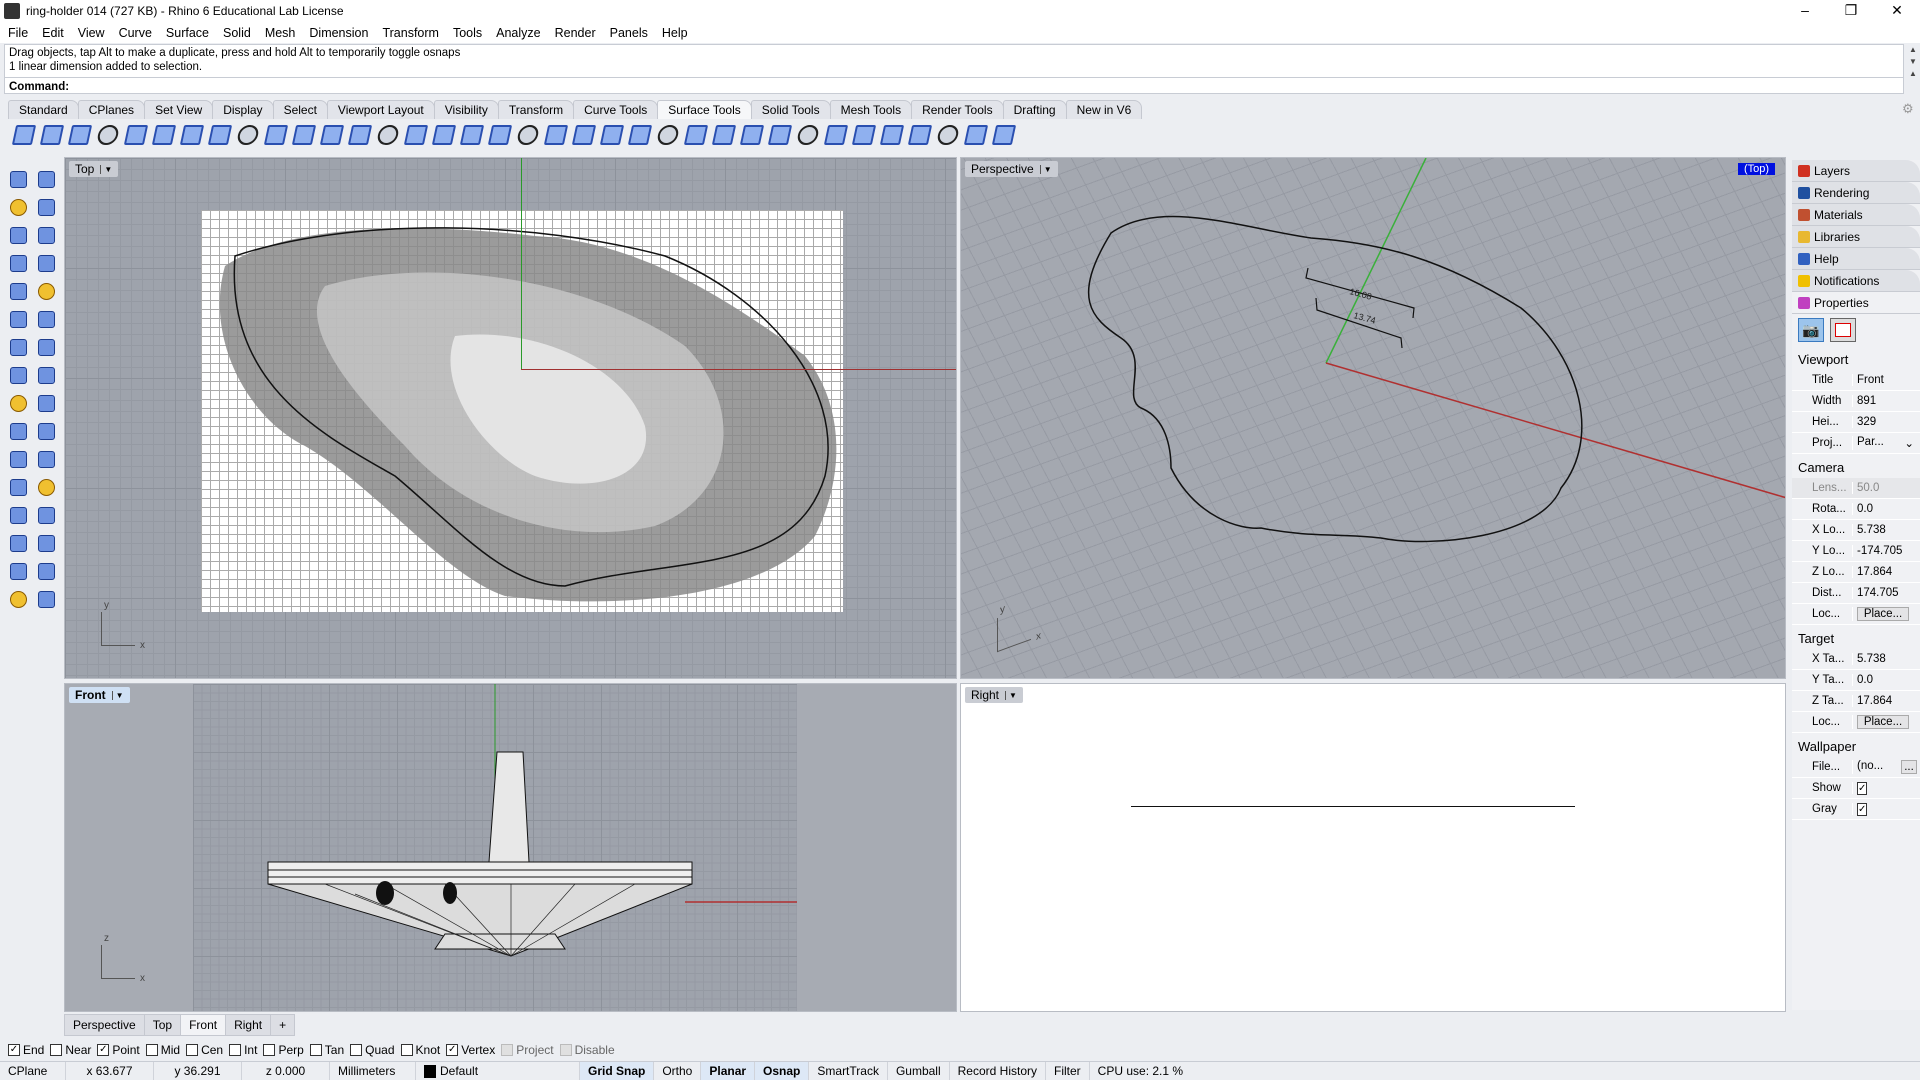  I want to click on grid-snap-toggle: Grid Snap, so click(617, 1071).